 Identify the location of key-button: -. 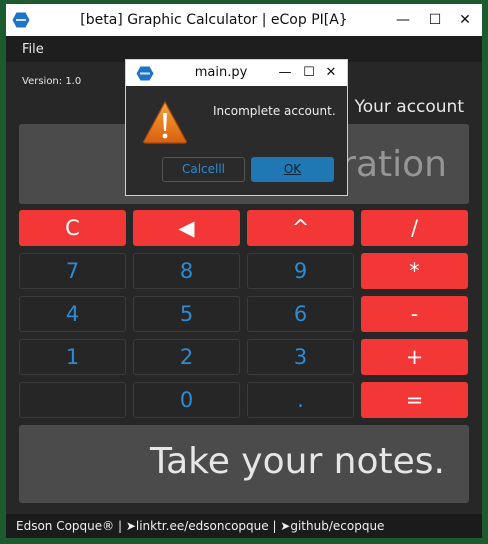
(414, 314).